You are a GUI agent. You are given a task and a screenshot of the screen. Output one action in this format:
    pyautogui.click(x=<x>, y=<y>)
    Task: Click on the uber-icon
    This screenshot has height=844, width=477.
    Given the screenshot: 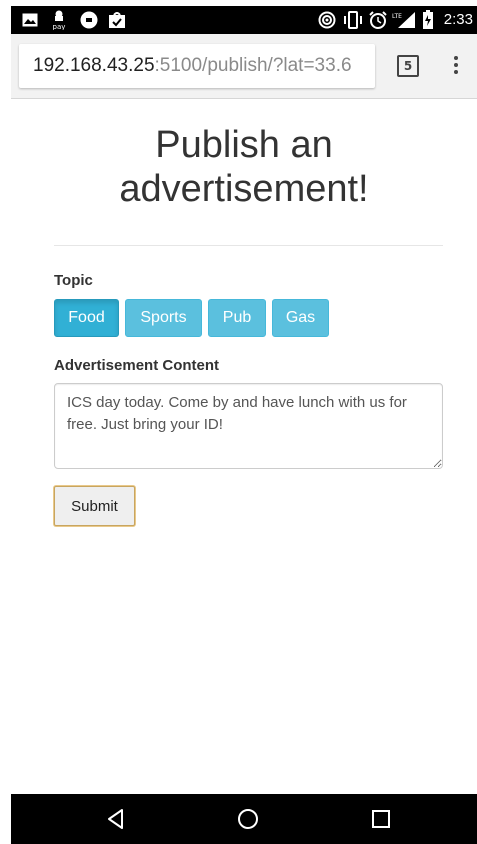 What is the action you would take?
    pyautogui.click(x=89, y=20)
    